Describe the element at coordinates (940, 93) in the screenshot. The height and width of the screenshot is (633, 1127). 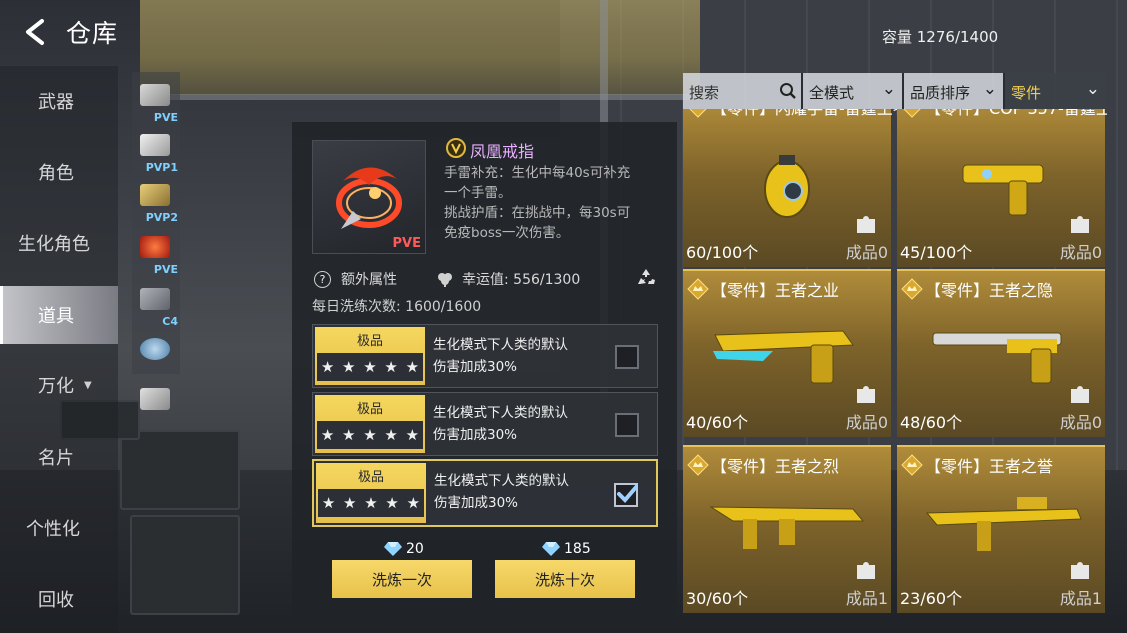
I see `sort-value: 品质排序` at that location.